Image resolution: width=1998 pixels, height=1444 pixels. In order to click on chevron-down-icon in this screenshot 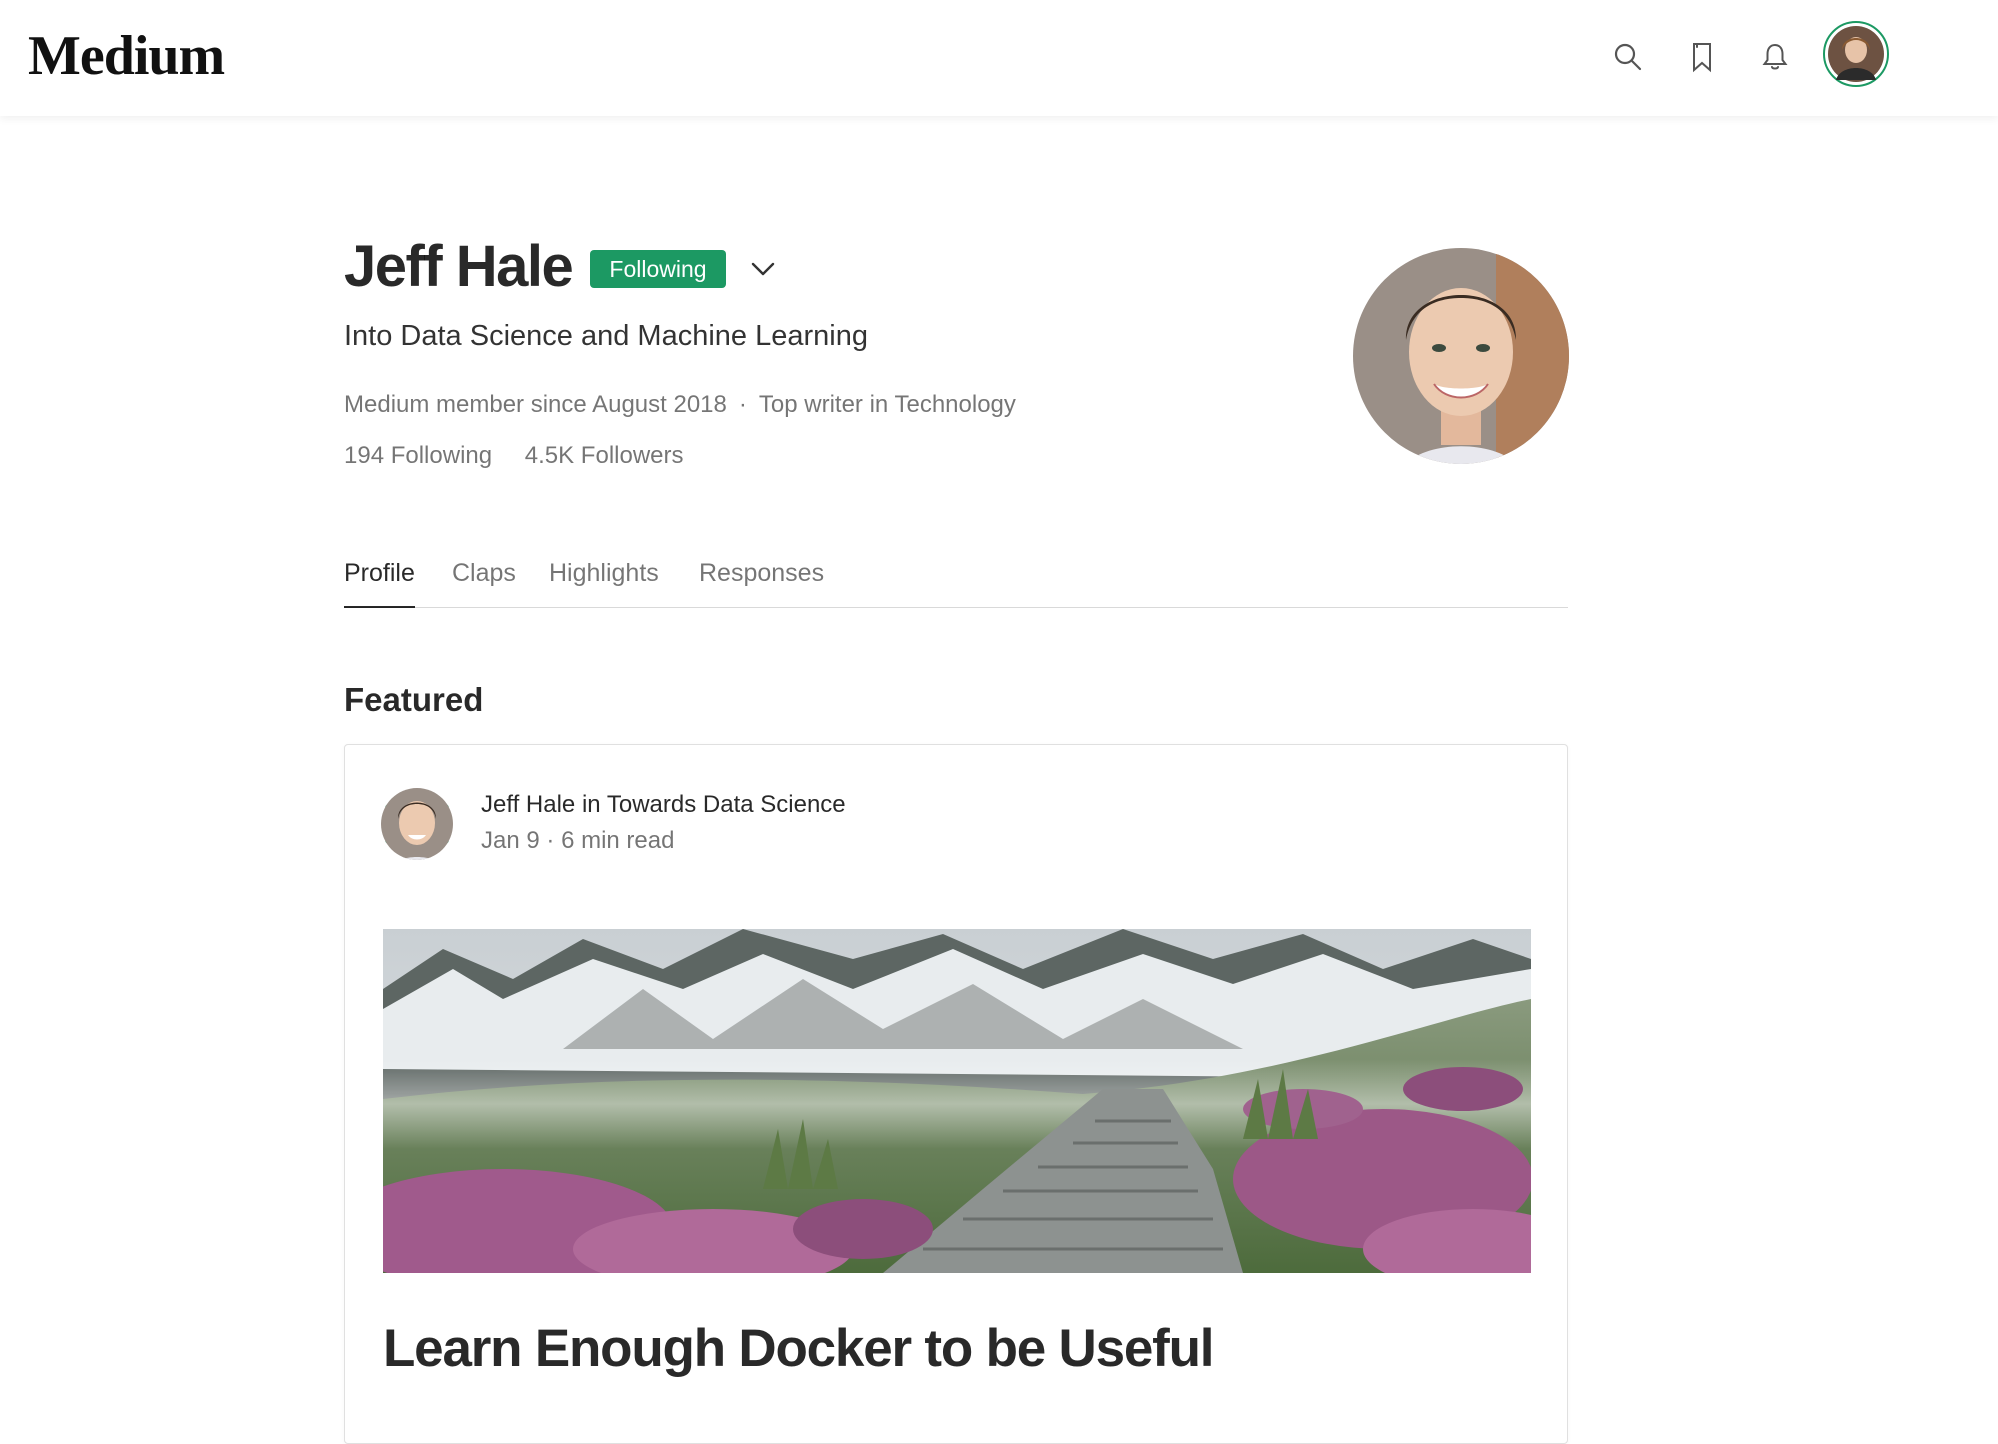, I will do `click(763, 269)`.